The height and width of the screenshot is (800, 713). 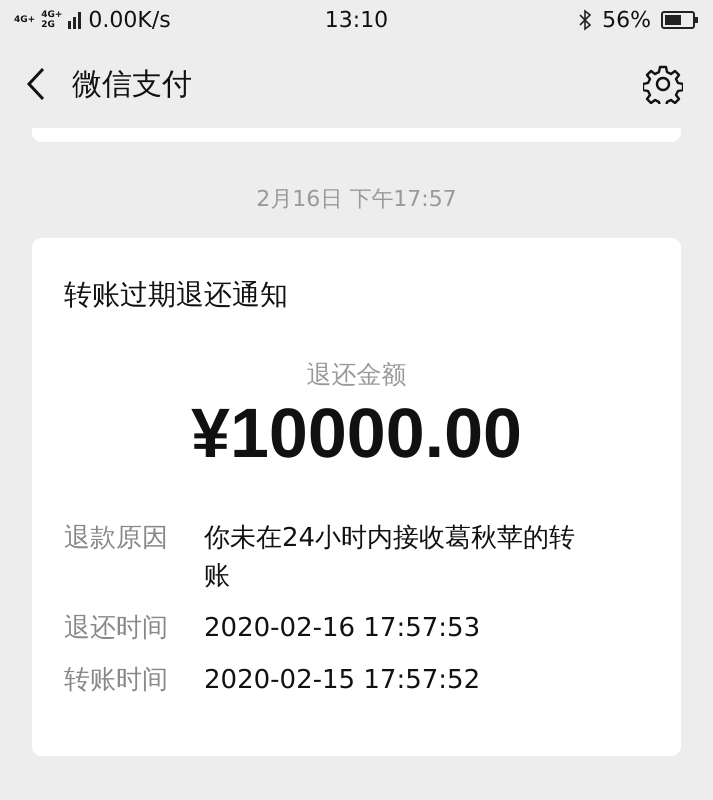 What do you see at coordinates (116, 628) in the screenshot?
I see `detail-label: 退还时间` at bounding box center [116, 628].